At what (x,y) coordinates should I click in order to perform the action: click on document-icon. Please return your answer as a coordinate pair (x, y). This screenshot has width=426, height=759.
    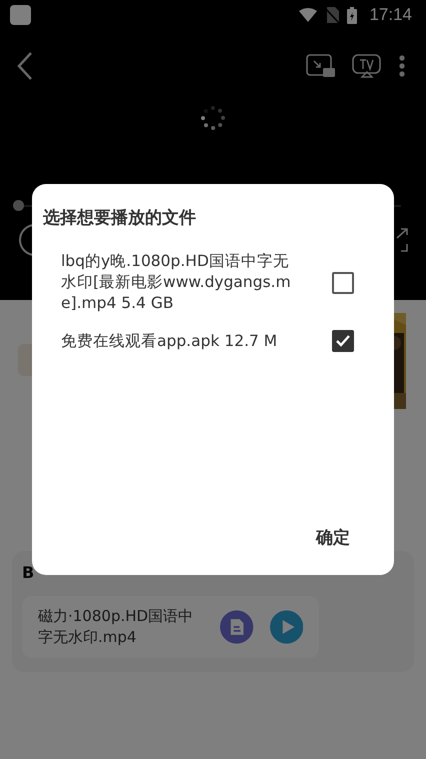
    Looking at the image, I should click on (237, 627).